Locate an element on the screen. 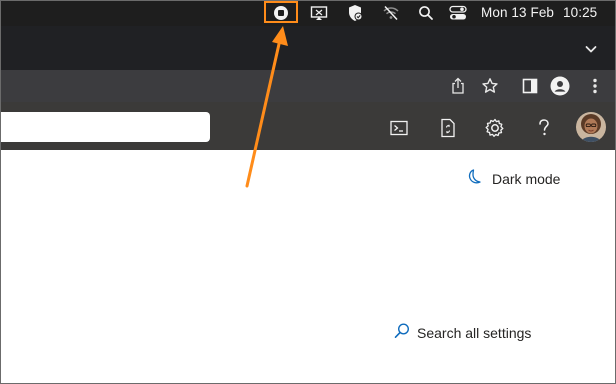 The image size is (616, 384). annotation-arrow is located at coordinates (266, 107).